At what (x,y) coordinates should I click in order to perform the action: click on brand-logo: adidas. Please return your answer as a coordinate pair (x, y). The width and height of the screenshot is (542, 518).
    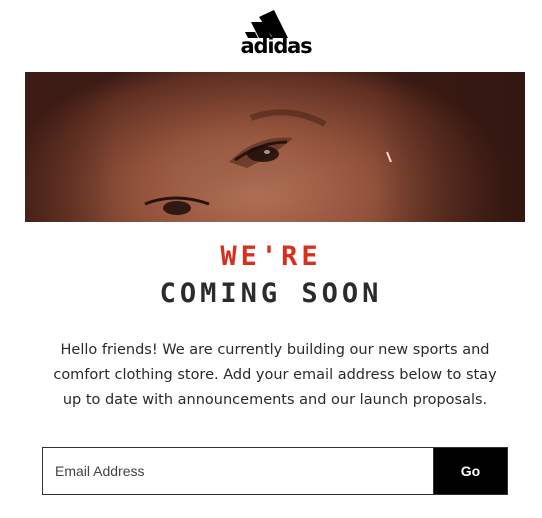
    Looking at the image, I should click on (276, 34).